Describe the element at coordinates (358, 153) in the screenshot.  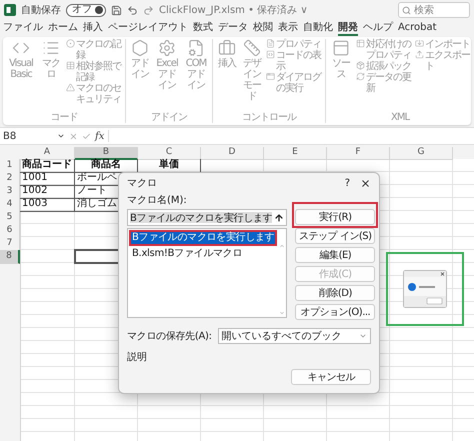
I see `column-header: F` at that location.